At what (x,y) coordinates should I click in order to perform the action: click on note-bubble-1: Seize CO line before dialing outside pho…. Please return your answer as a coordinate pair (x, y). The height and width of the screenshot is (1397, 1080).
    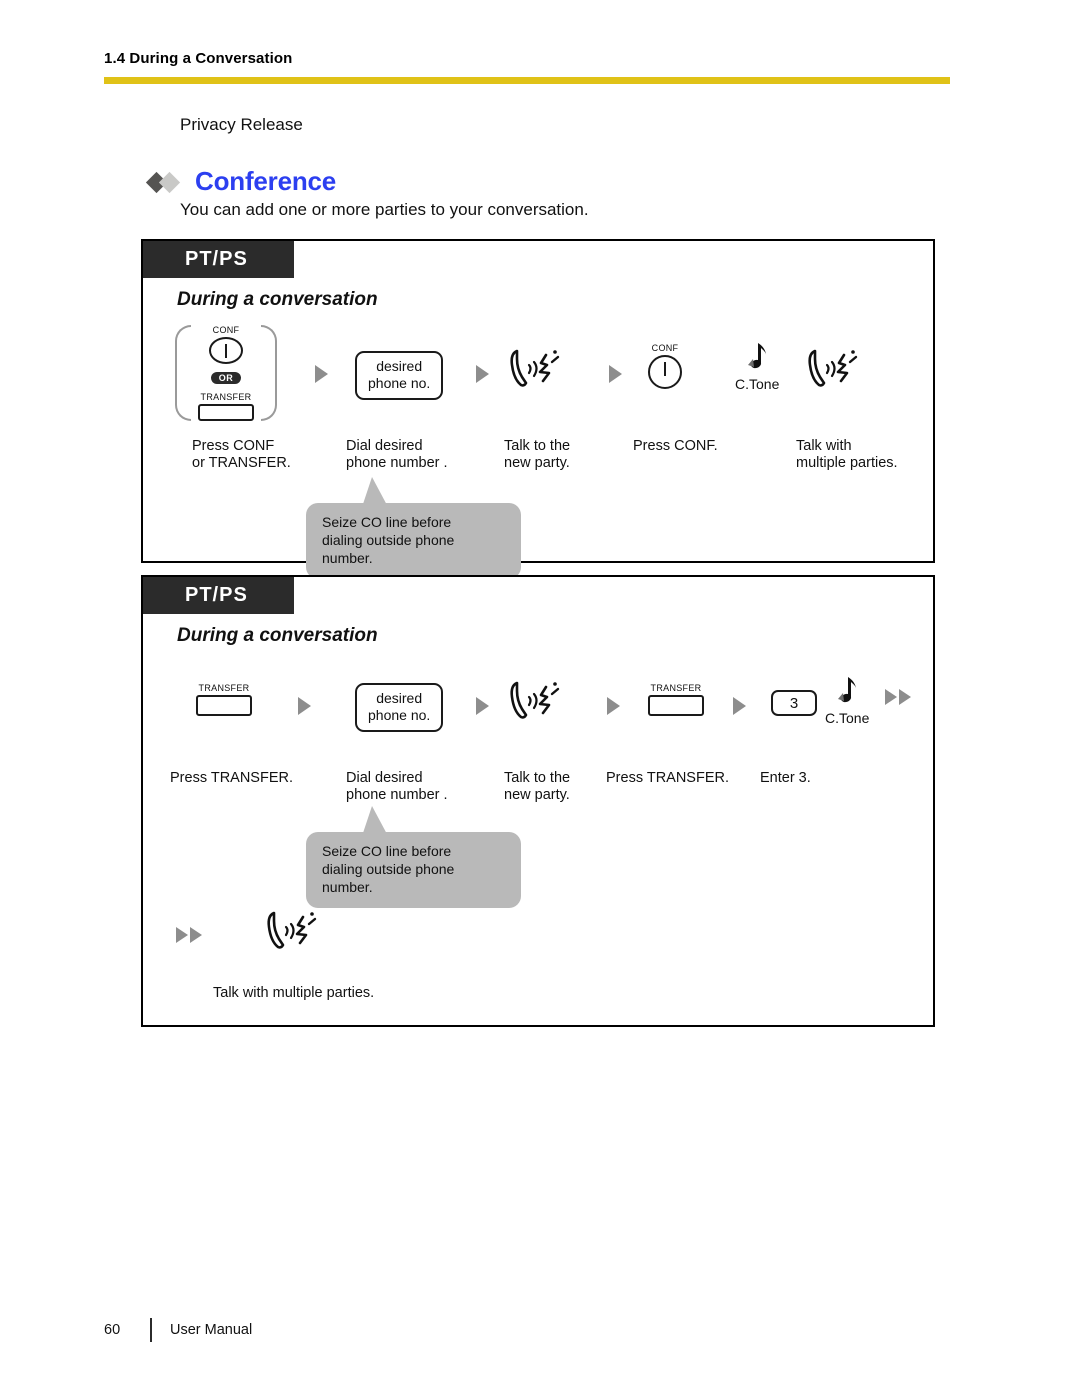
    Looking at the image, I should click on (413, 541).